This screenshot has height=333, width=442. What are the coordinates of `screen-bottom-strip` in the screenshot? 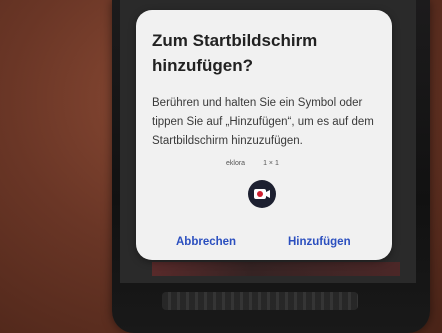 It's located at (276, 269).